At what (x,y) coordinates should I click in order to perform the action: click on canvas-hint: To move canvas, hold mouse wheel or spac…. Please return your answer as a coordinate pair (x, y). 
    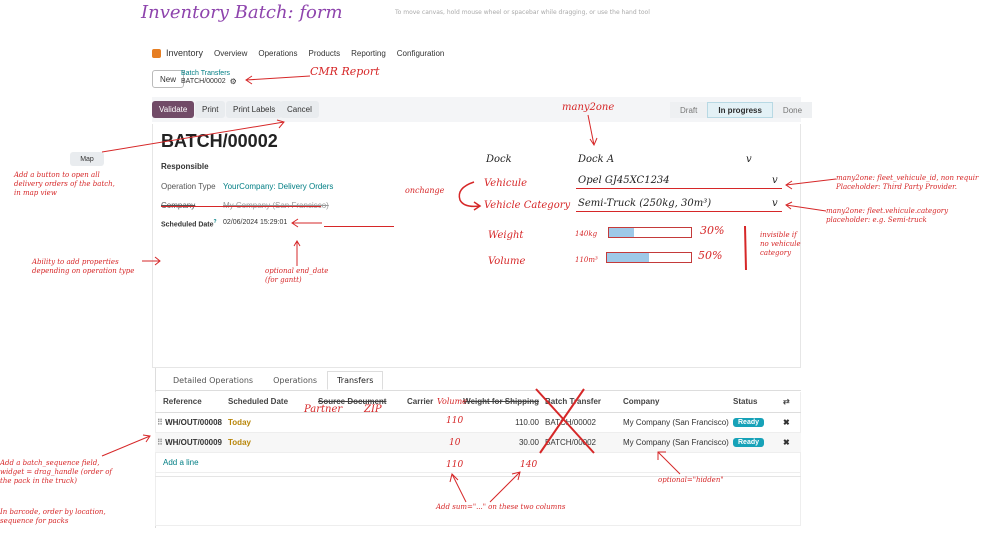
    Looking at the image, I should click on (522, 12).